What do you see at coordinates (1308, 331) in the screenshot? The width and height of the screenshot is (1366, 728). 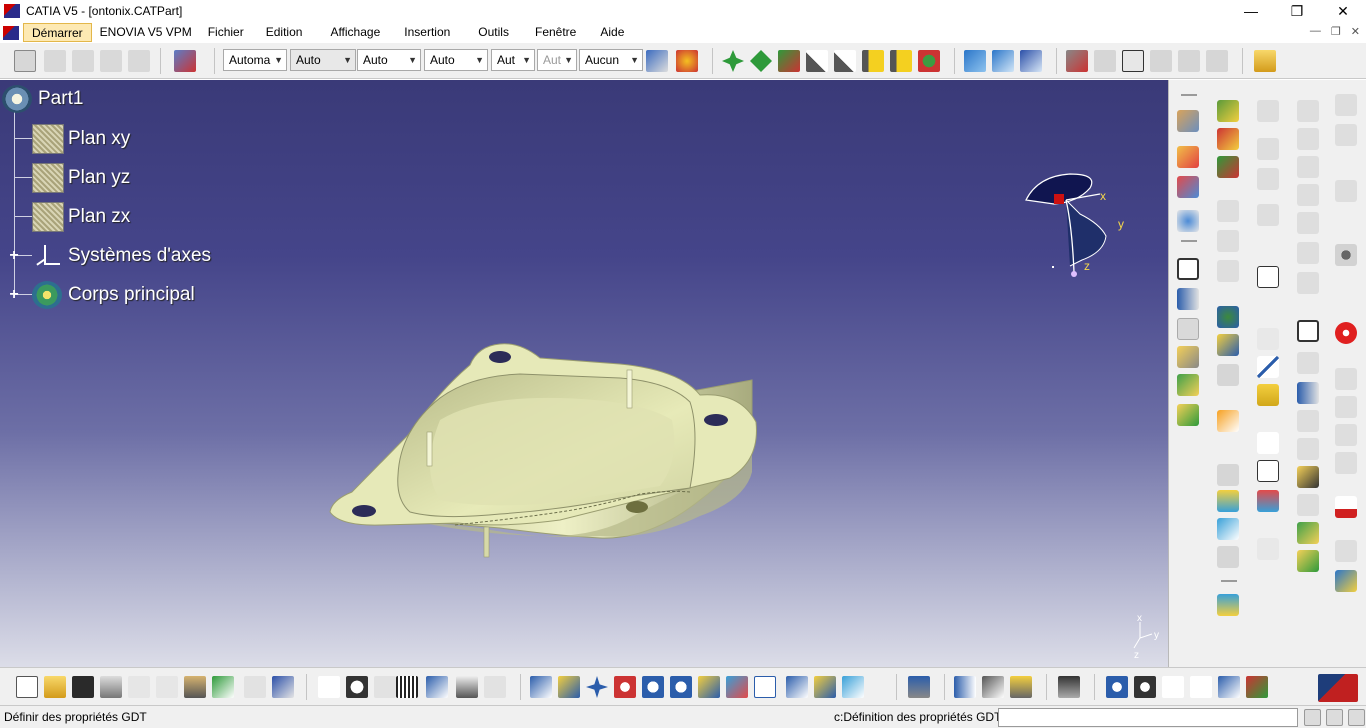 I see `sketch-2-icon` at bounding box center [1308, 331].